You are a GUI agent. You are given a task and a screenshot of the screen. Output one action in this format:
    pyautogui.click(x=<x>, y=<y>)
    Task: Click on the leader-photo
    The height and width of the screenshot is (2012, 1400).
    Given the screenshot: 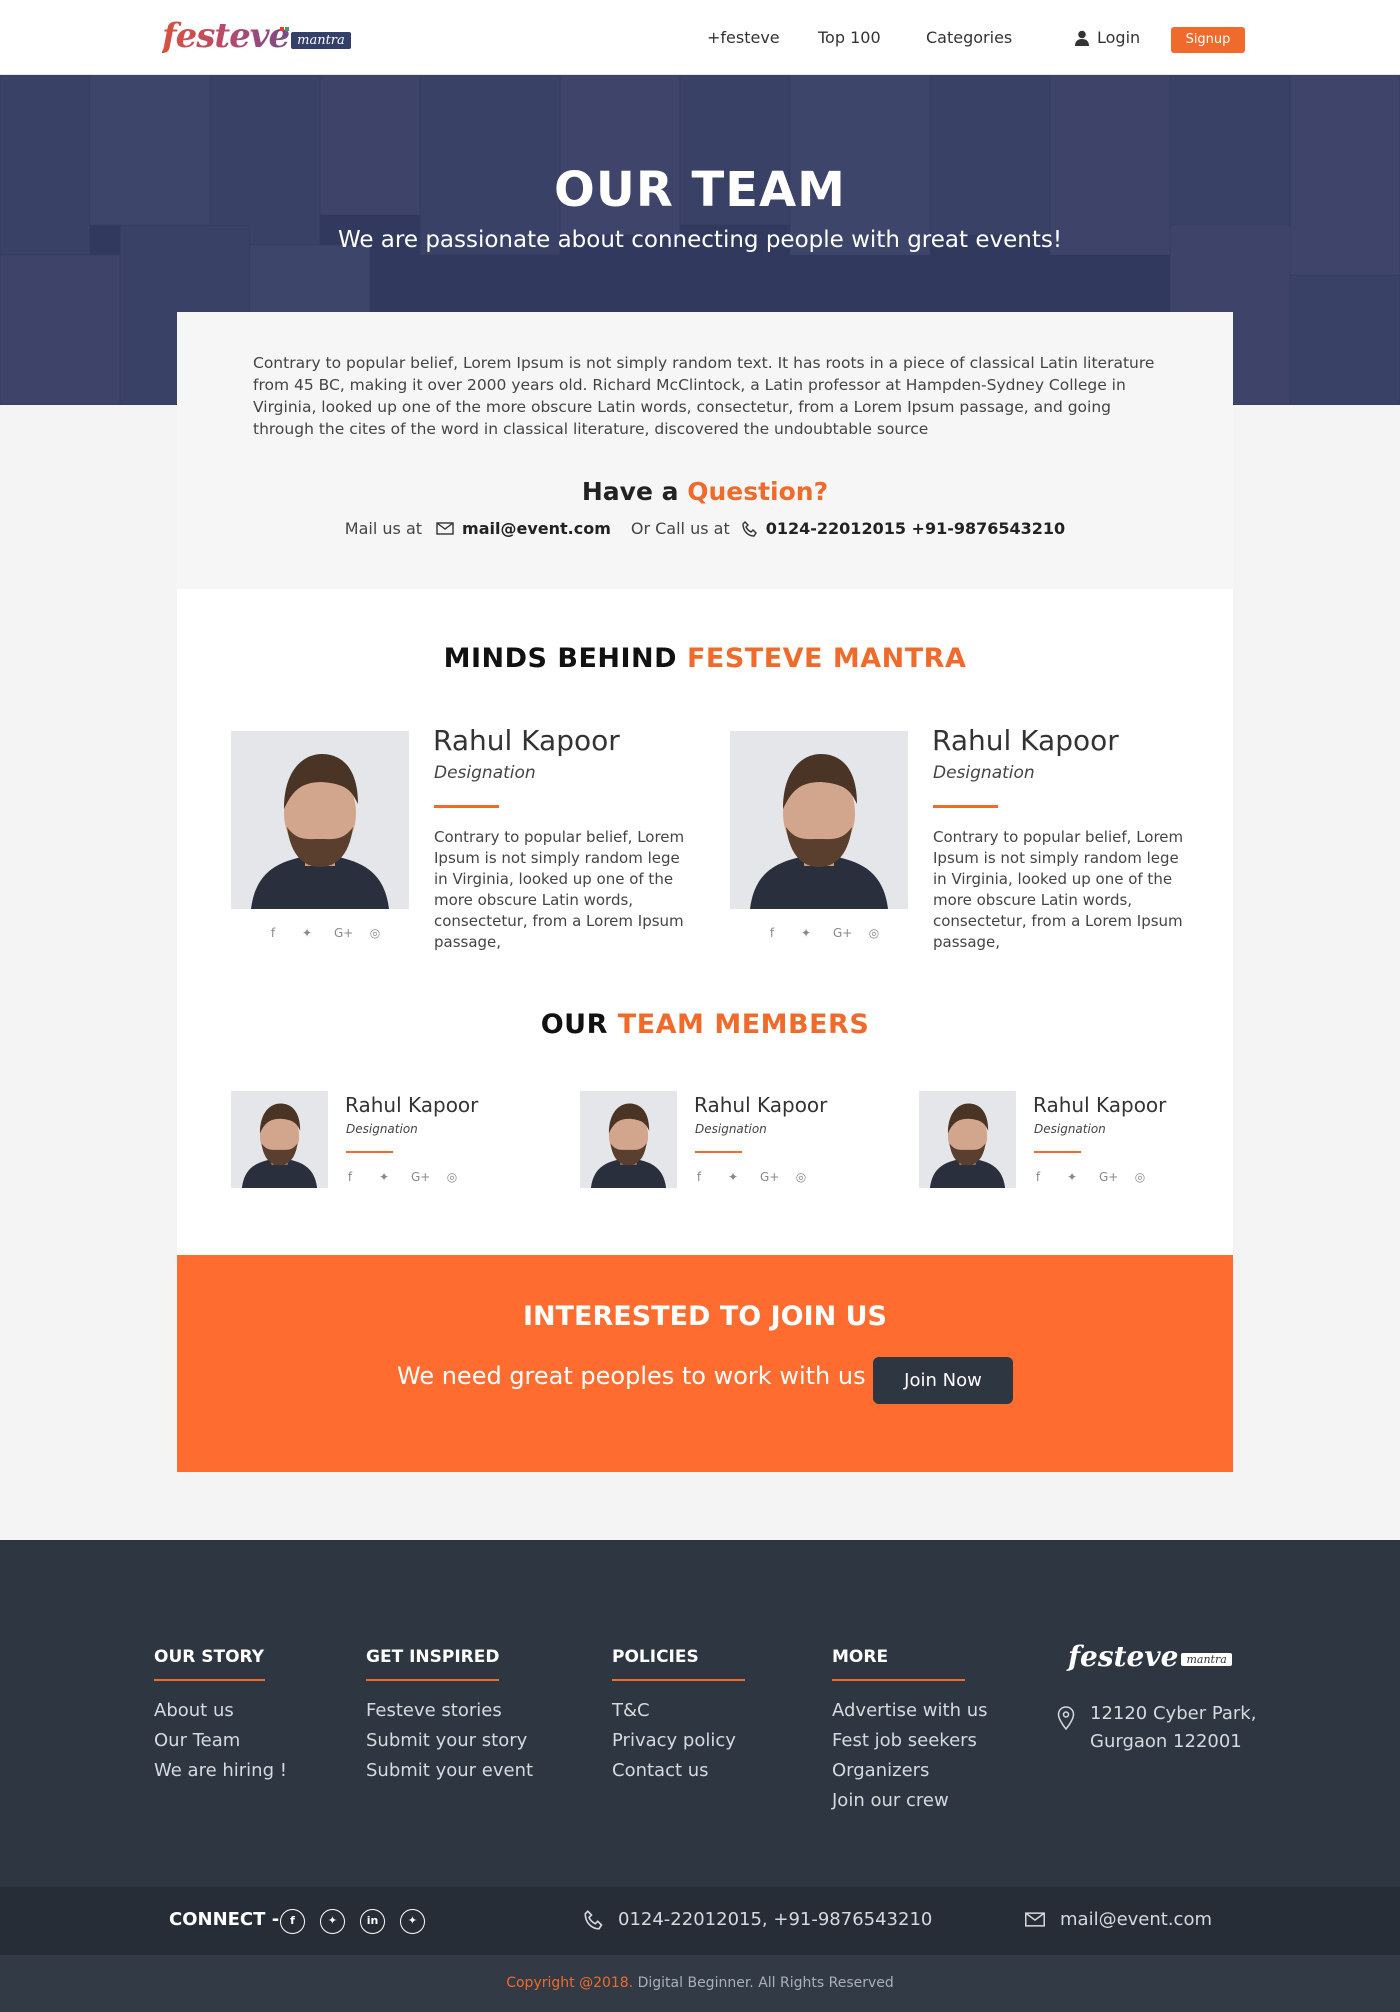 What is the action you would take?
    pyautogui.click(x=819, y=820)
    